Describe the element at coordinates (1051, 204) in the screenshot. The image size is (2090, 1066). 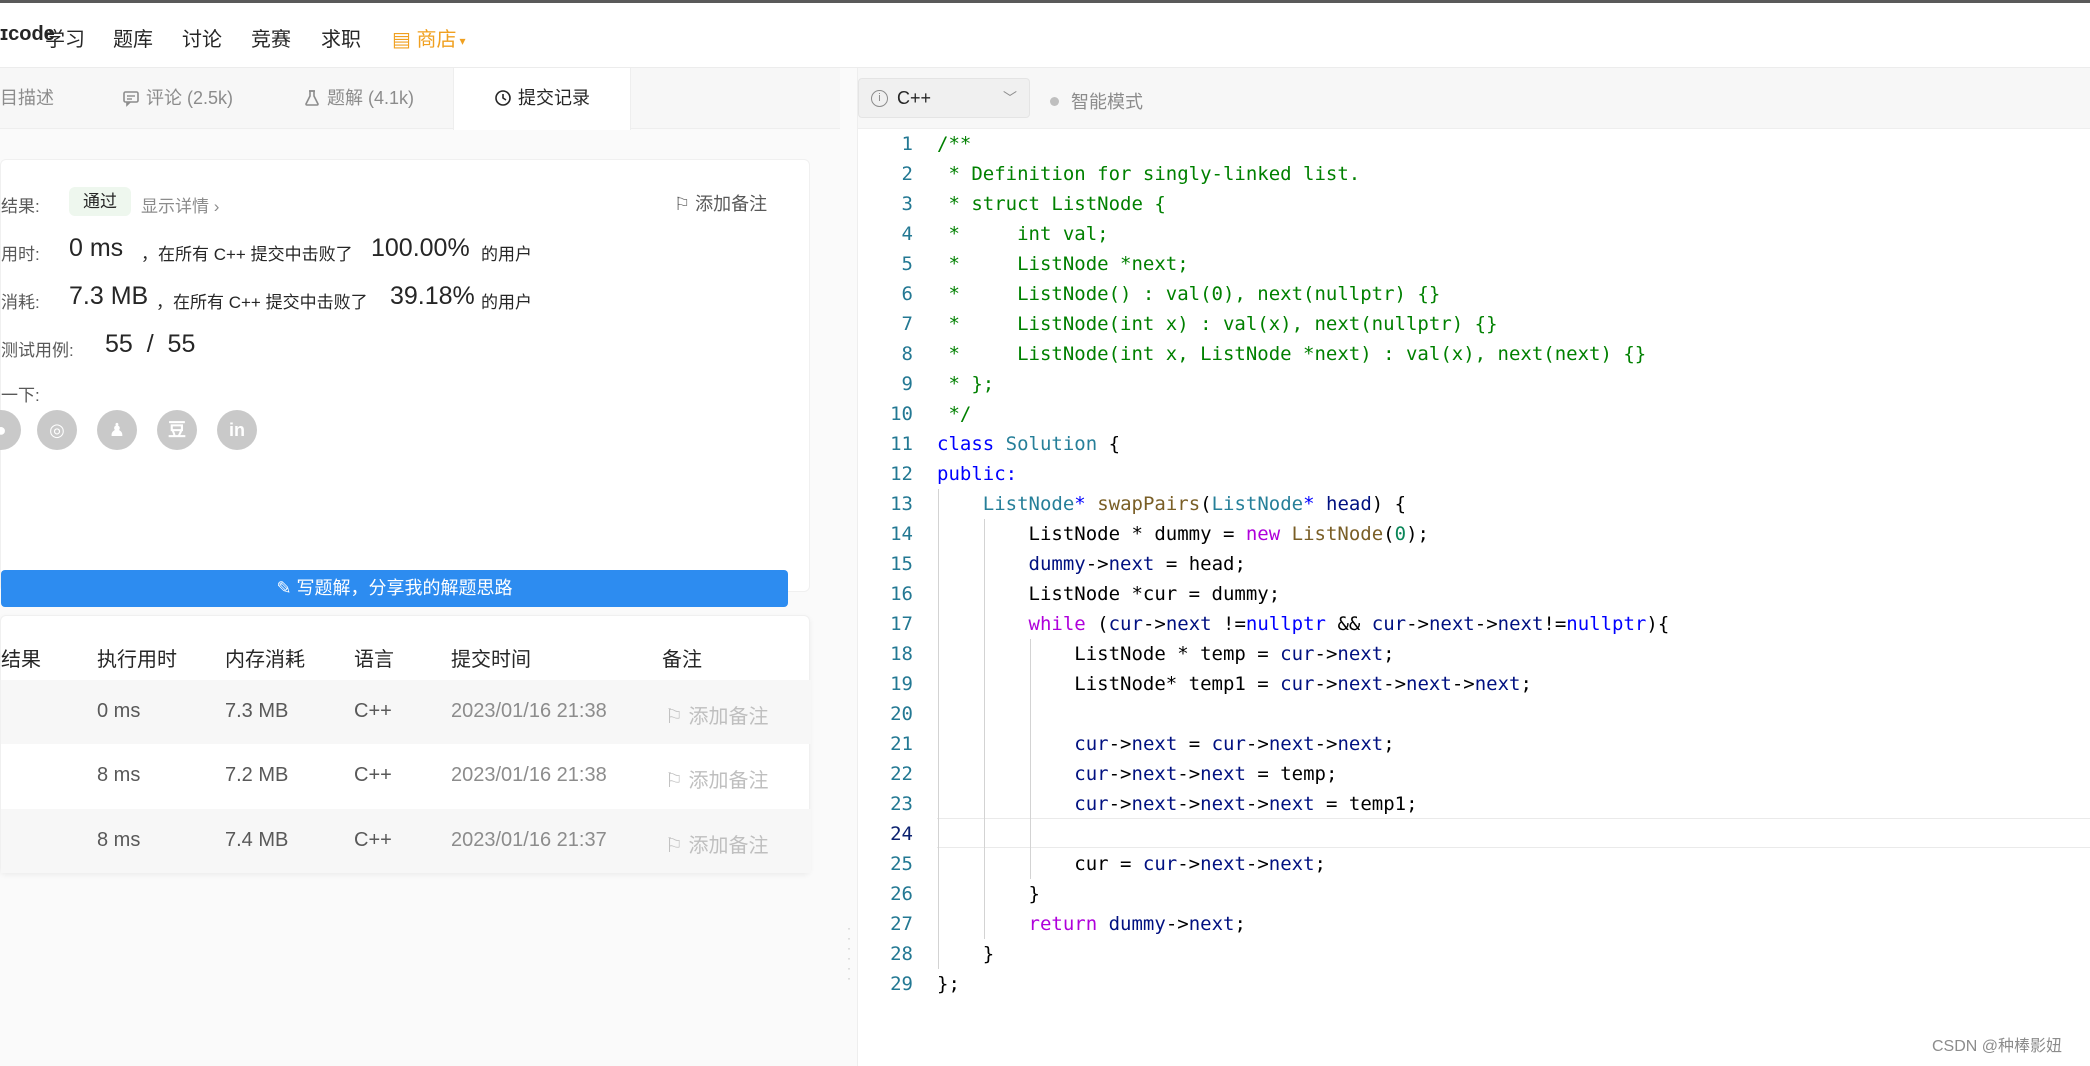
I see `code-token: * struct ListNode {` at that location.